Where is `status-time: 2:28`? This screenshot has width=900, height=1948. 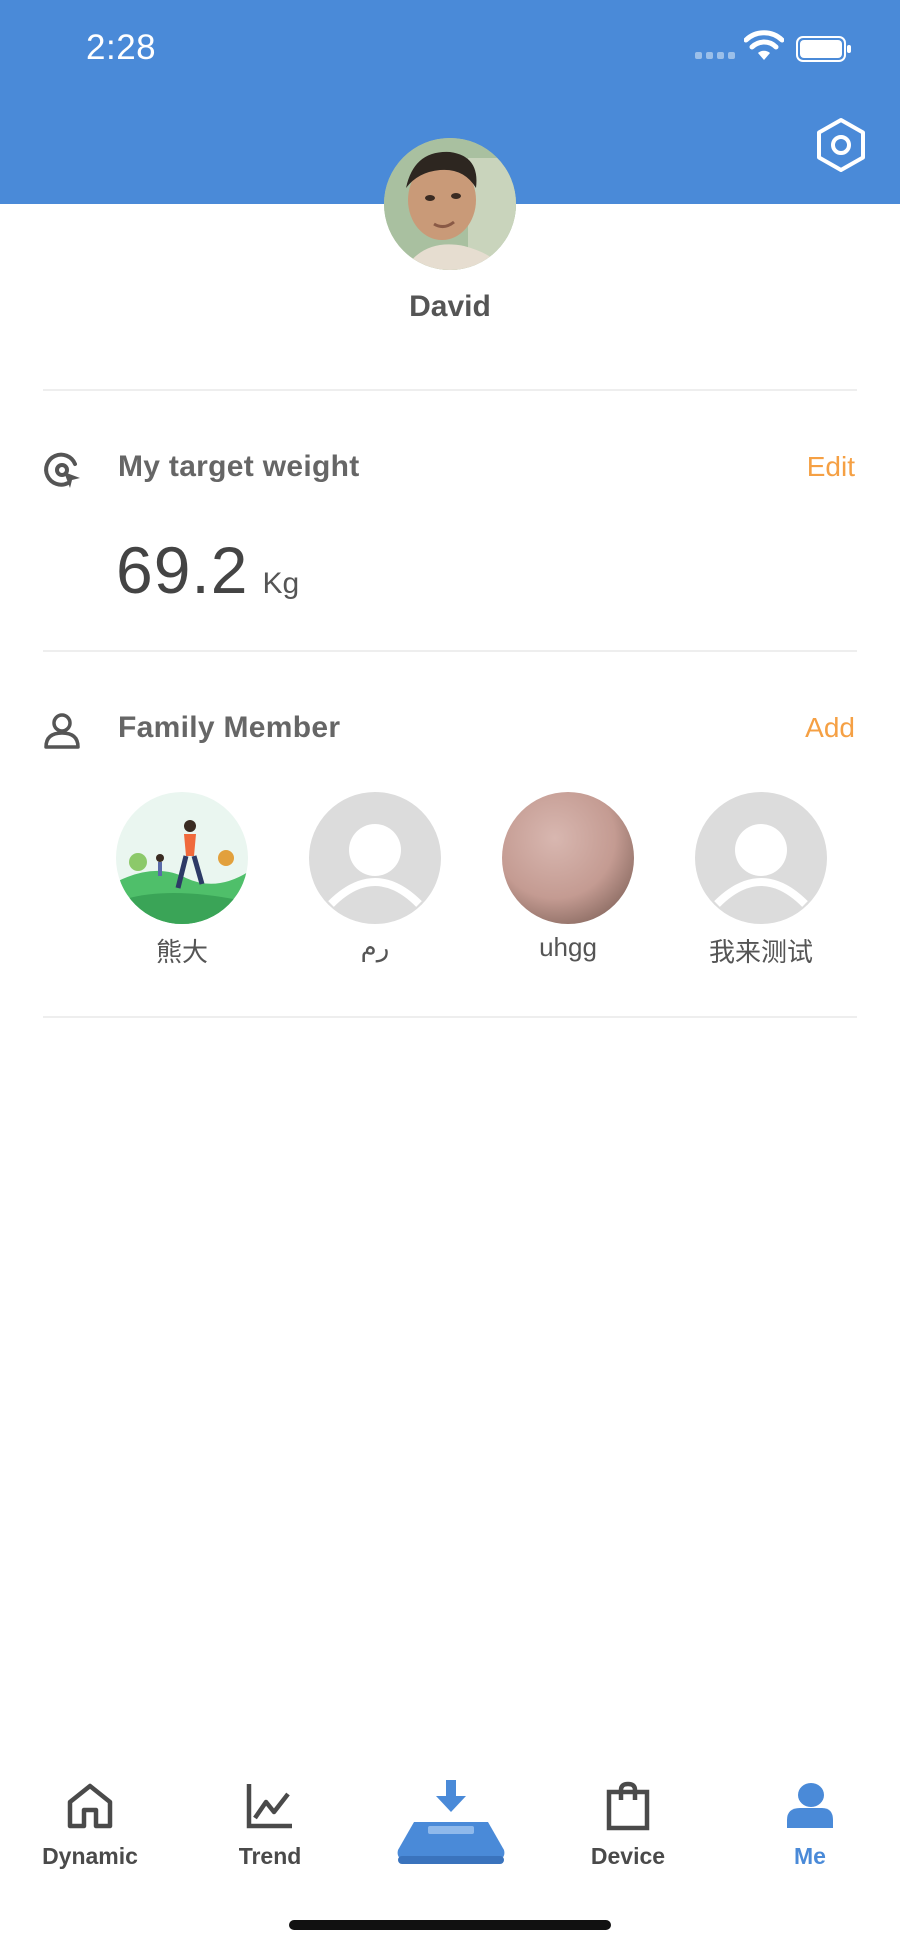 status-time: 2:28 is located at coordinates (121, 47).